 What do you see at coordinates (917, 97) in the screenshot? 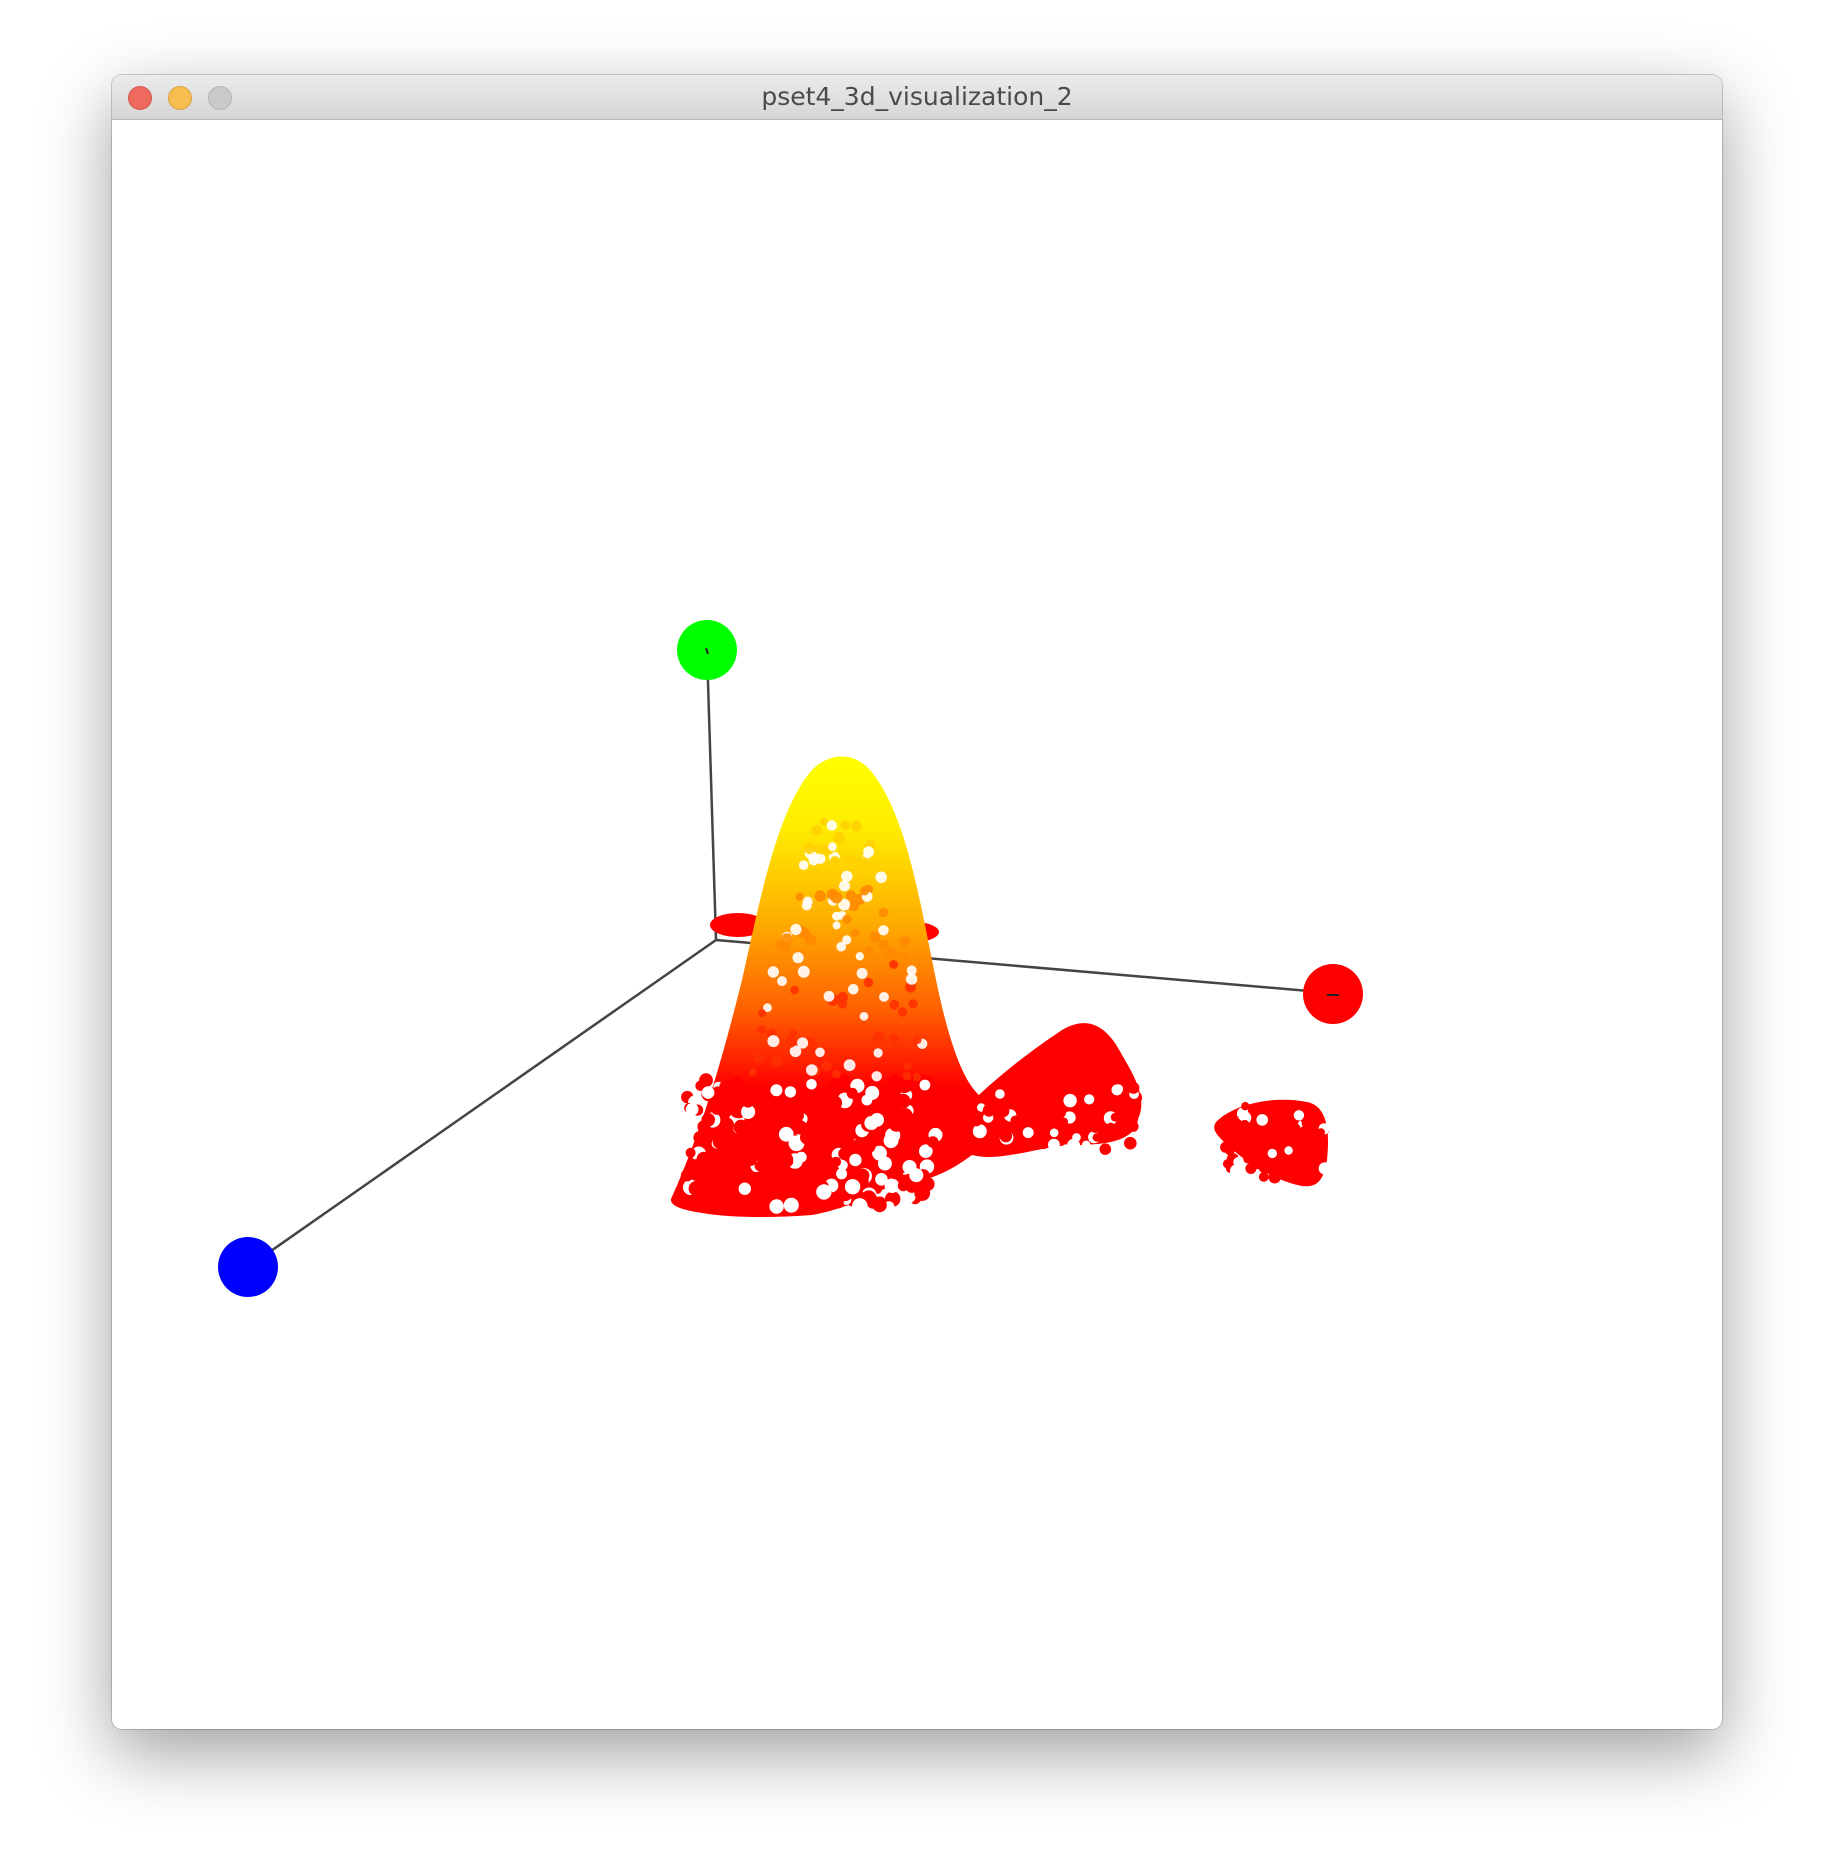
I see `title-bar: pset4_3d_visualization_2` at bounding box center [917, 97].